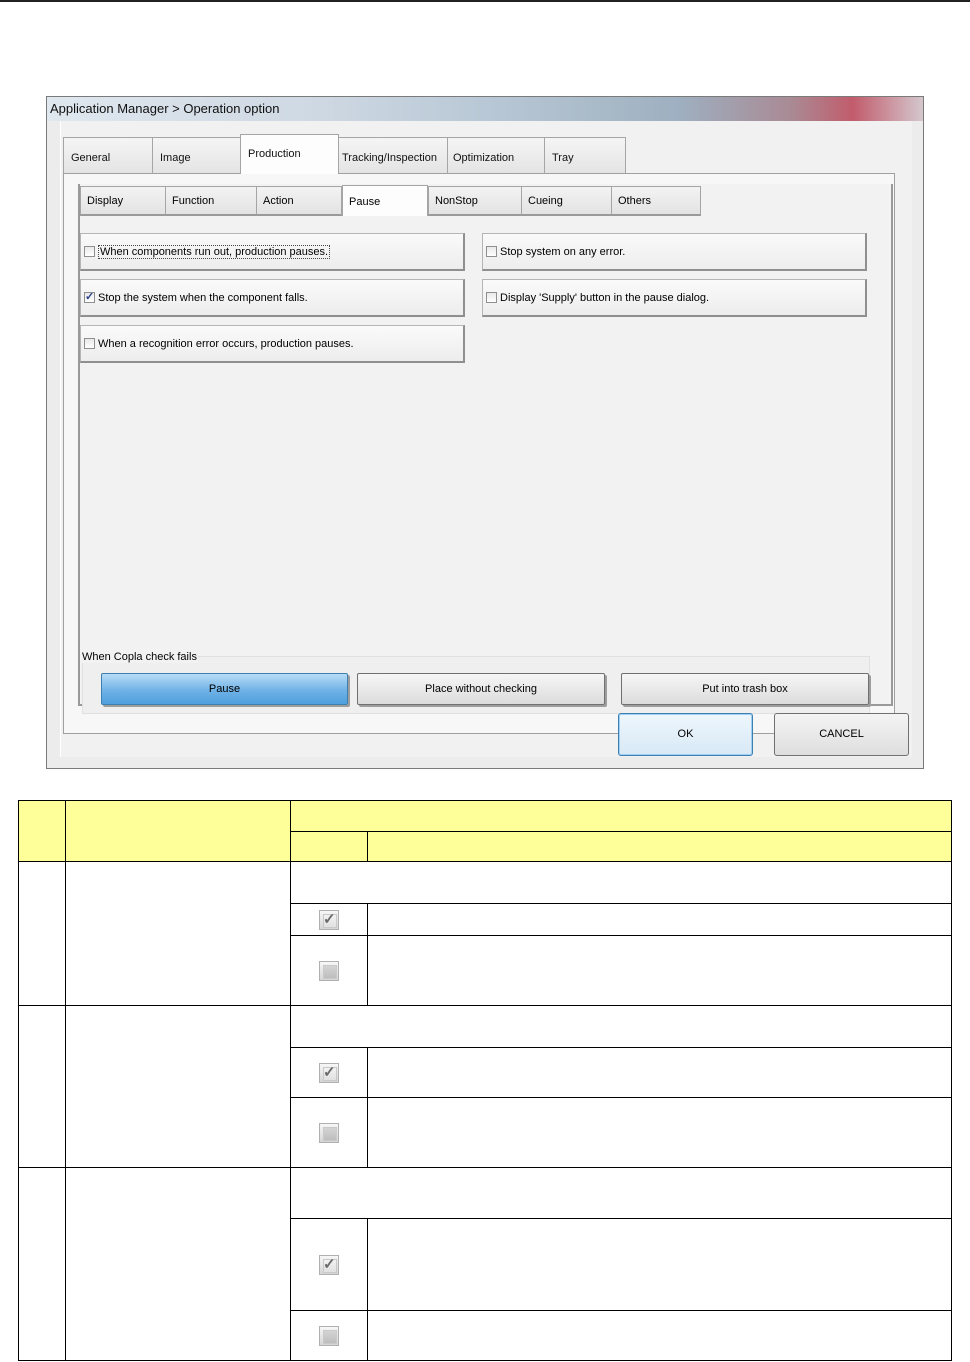  Describe the element at coordinates (659, 1072) in the screenshot. I see `row2-checked-text` at that location.